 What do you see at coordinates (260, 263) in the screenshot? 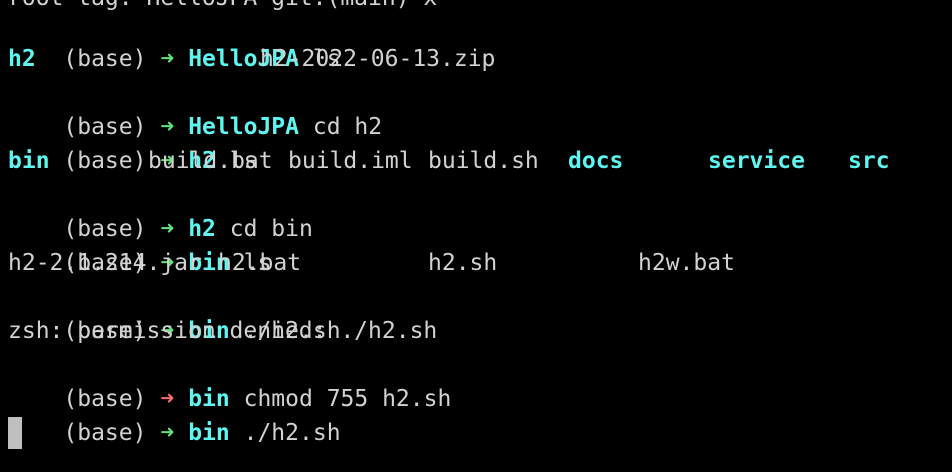
I see `listing-item-file: h2.bat` at bounding box center [260, 263].